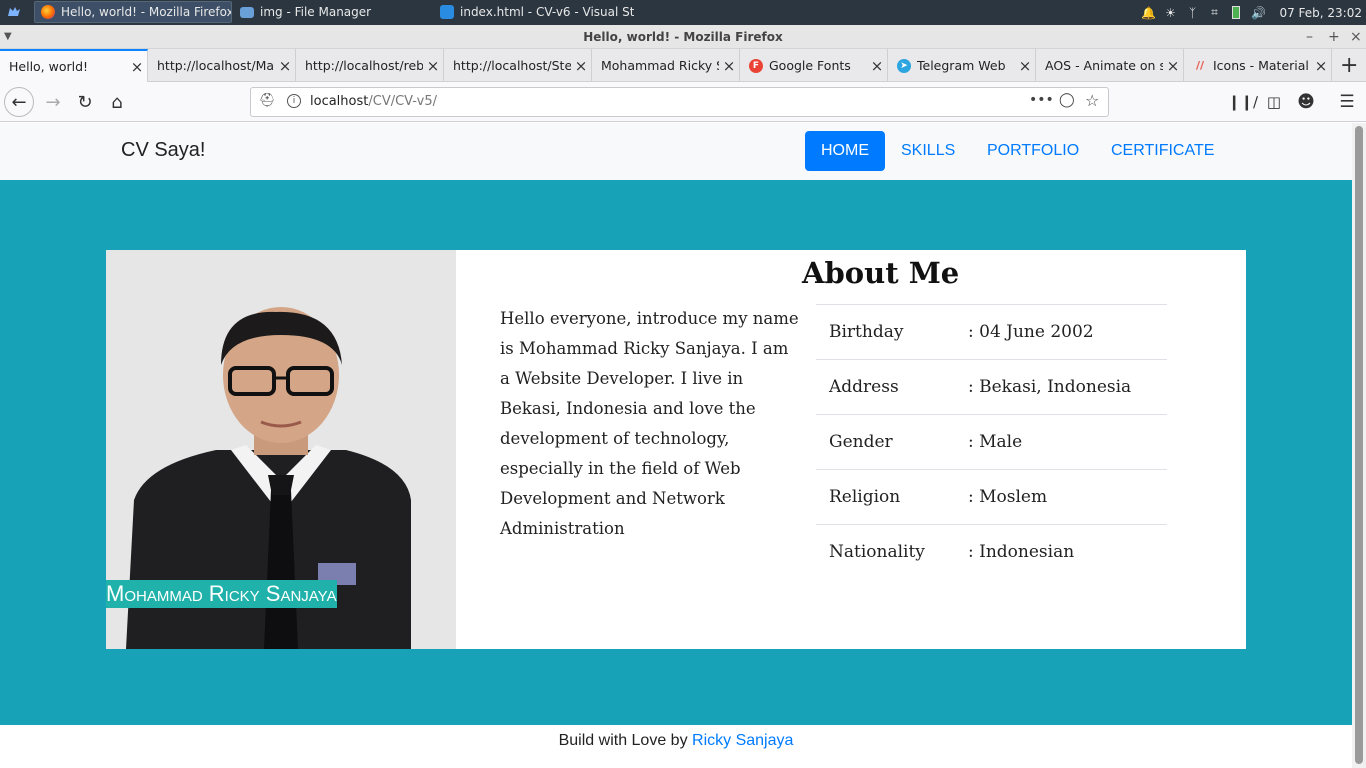 The width and height of the screenshot is (1366, 768). Describe the element at coordinates (1236, 13) in the screenshot. I see `battery-icon` at that location.